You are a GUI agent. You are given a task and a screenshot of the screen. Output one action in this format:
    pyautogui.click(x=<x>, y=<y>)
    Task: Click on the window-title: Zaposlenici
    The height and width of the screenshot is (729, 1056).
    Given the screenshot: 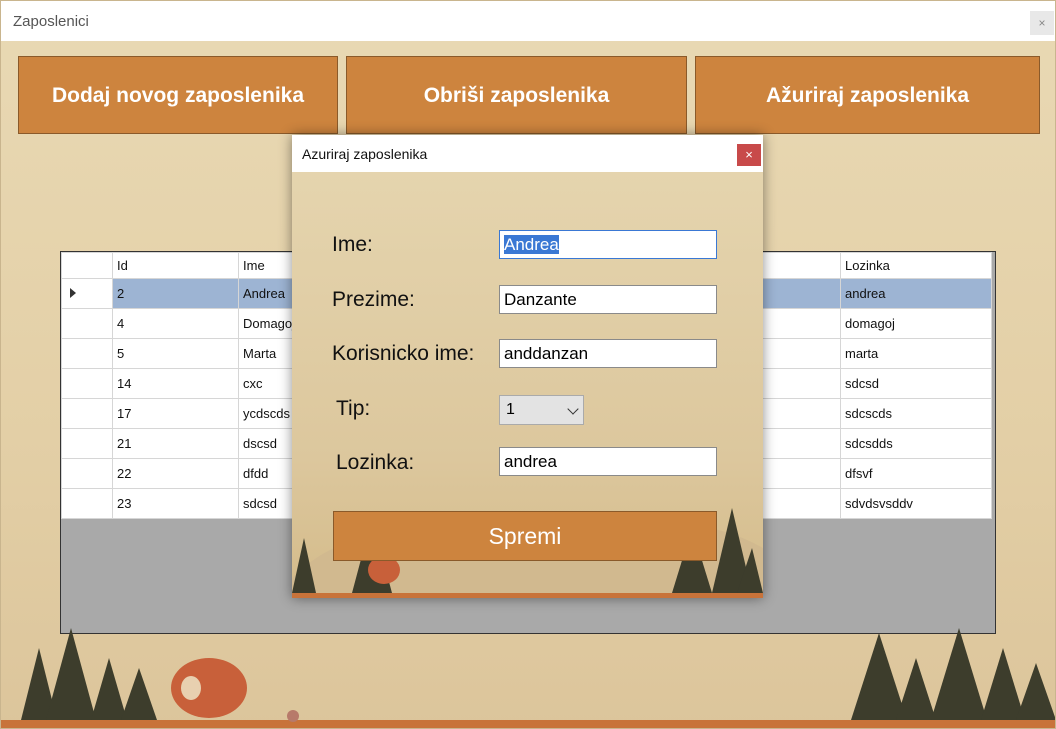 What is the action you would take?
    pyautogui.click(x=51, y=21)
    